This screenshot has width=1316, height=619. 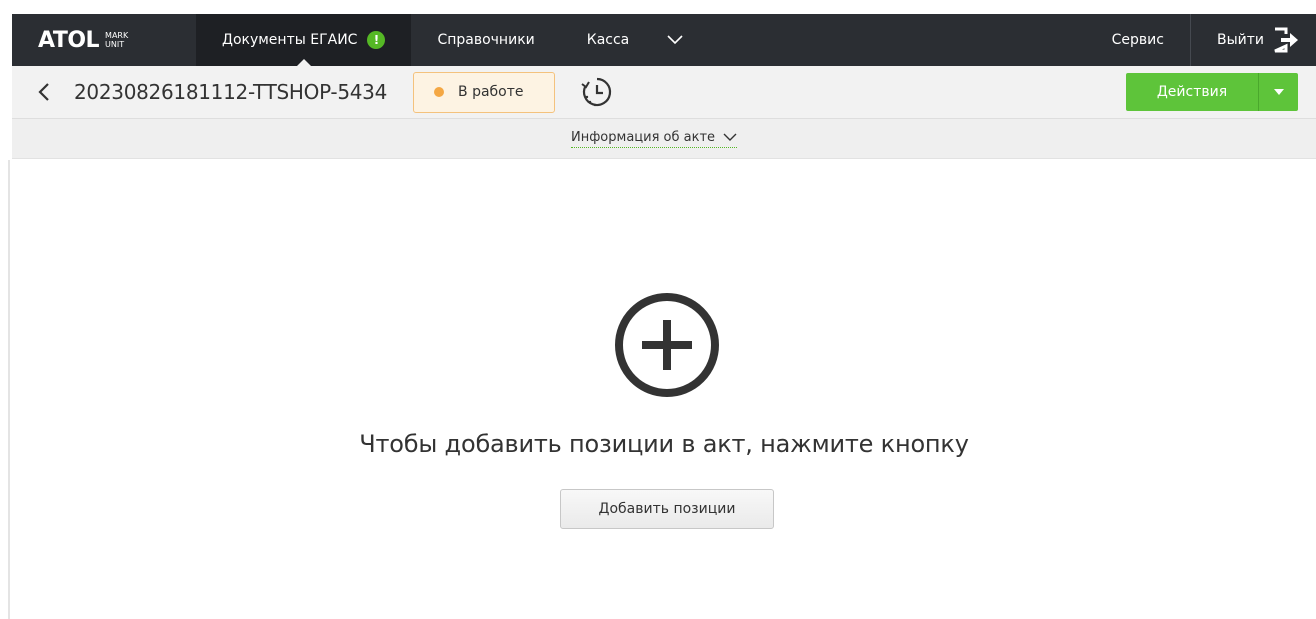 I want to click on add-positions-button: Добавить позиции, so click(x=667, y=509).